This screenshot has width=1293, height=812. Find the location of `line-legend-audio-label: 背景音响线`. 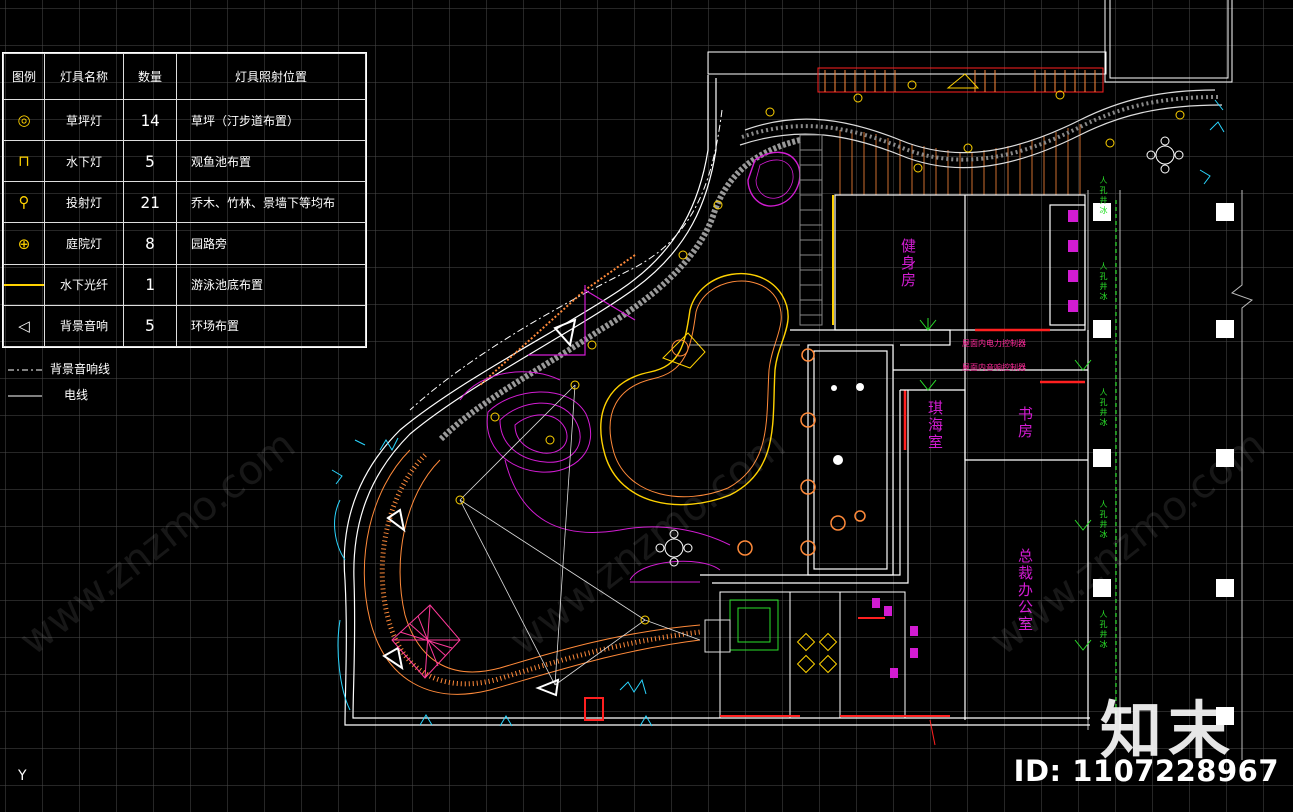

line-legend-audio-label: 背景音响线 is located at coordinates (80, 369).